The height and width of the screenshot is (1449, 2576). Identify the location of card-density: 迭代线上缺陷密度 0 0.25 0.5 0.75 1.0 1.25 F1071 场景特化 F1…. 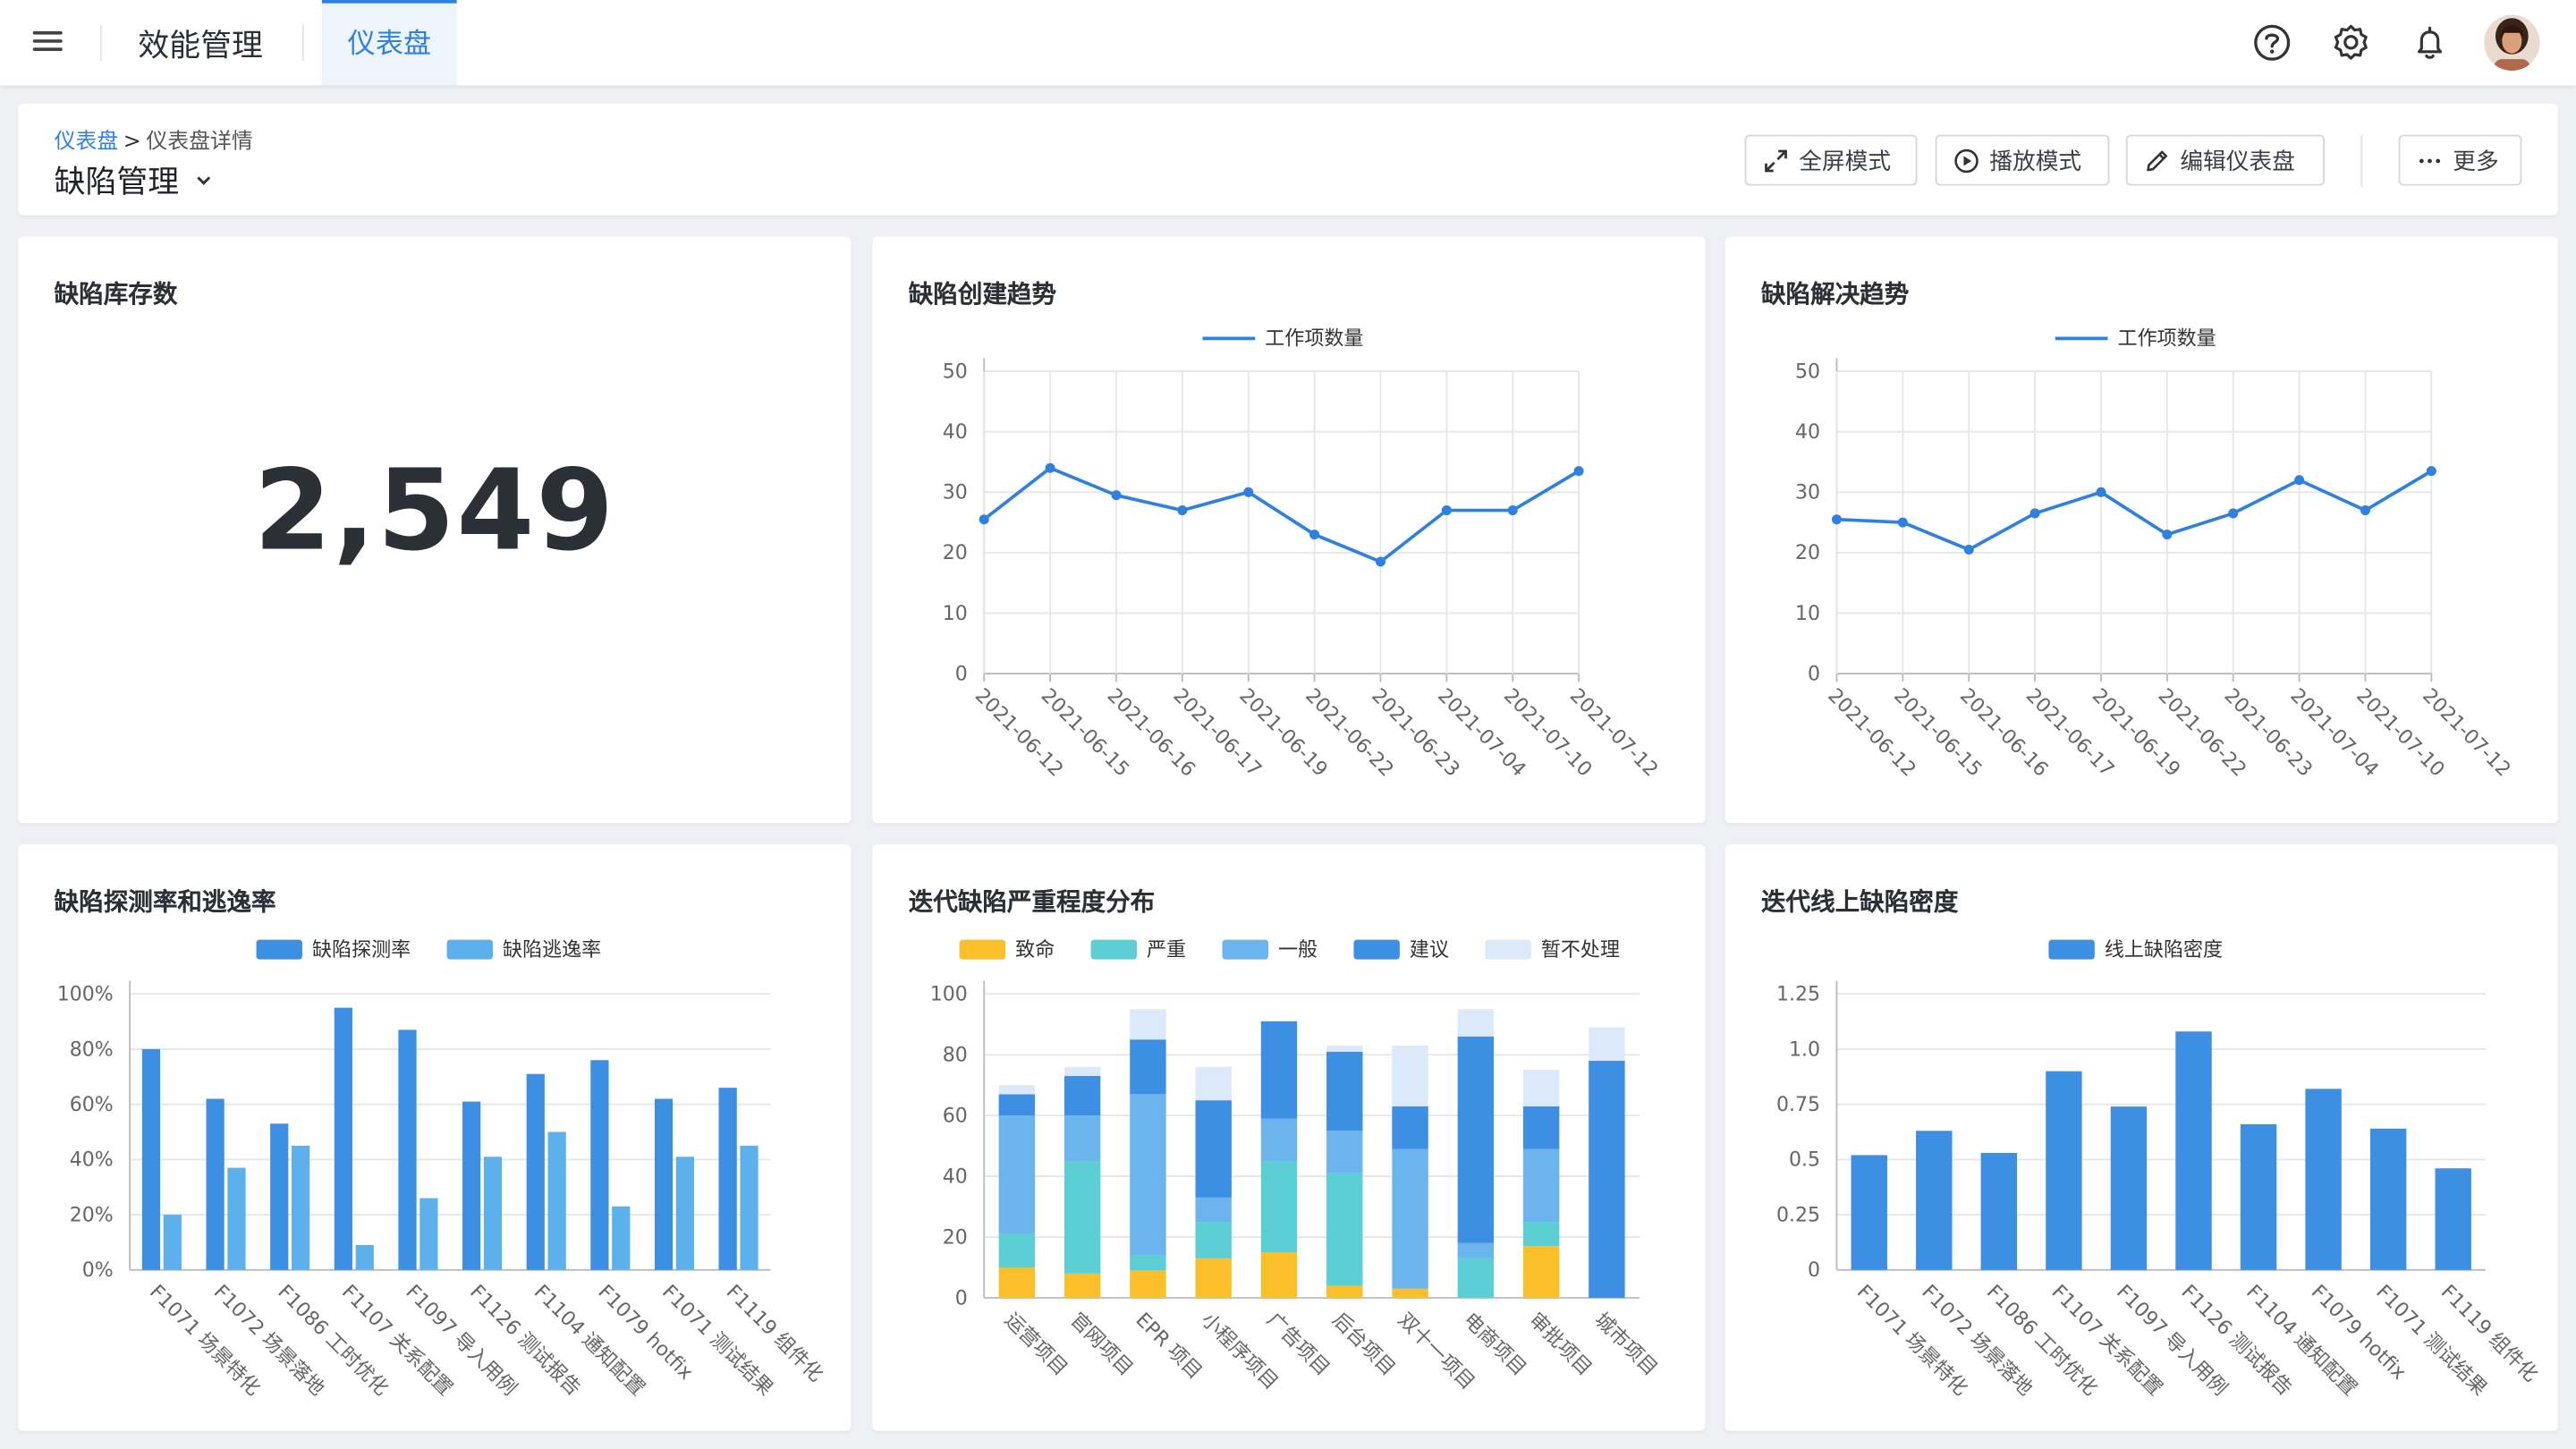
(2141, 1137).